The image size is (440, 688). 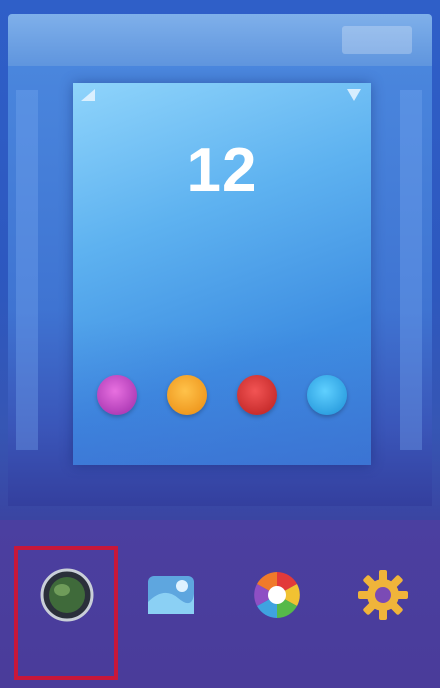 I want to click on video-app-icon, so click(x=257, y=395).